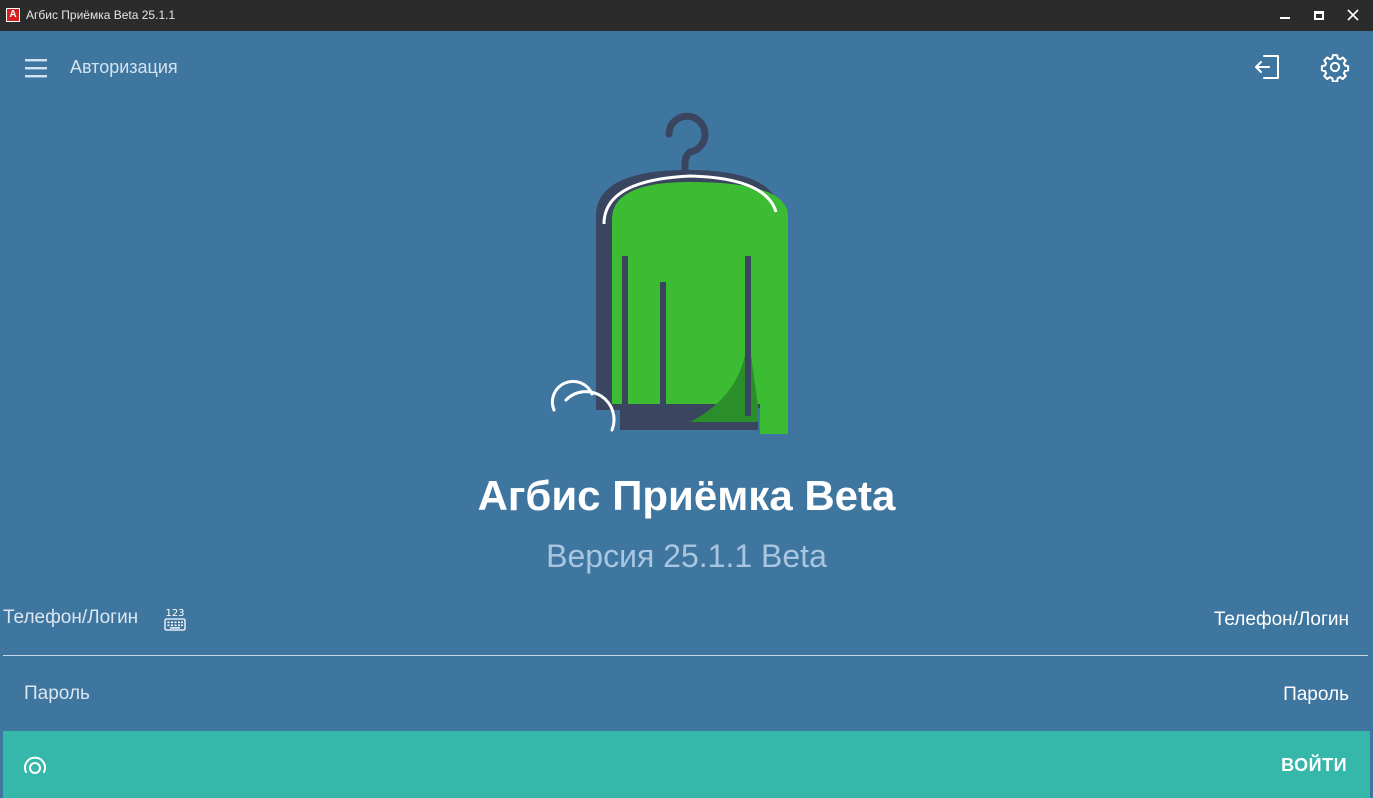 The width and height of the screenshot is (1373, 798). Describe the element at coordinates (1285, 15) in the screenshot. I see `minimize-icon` at that location.